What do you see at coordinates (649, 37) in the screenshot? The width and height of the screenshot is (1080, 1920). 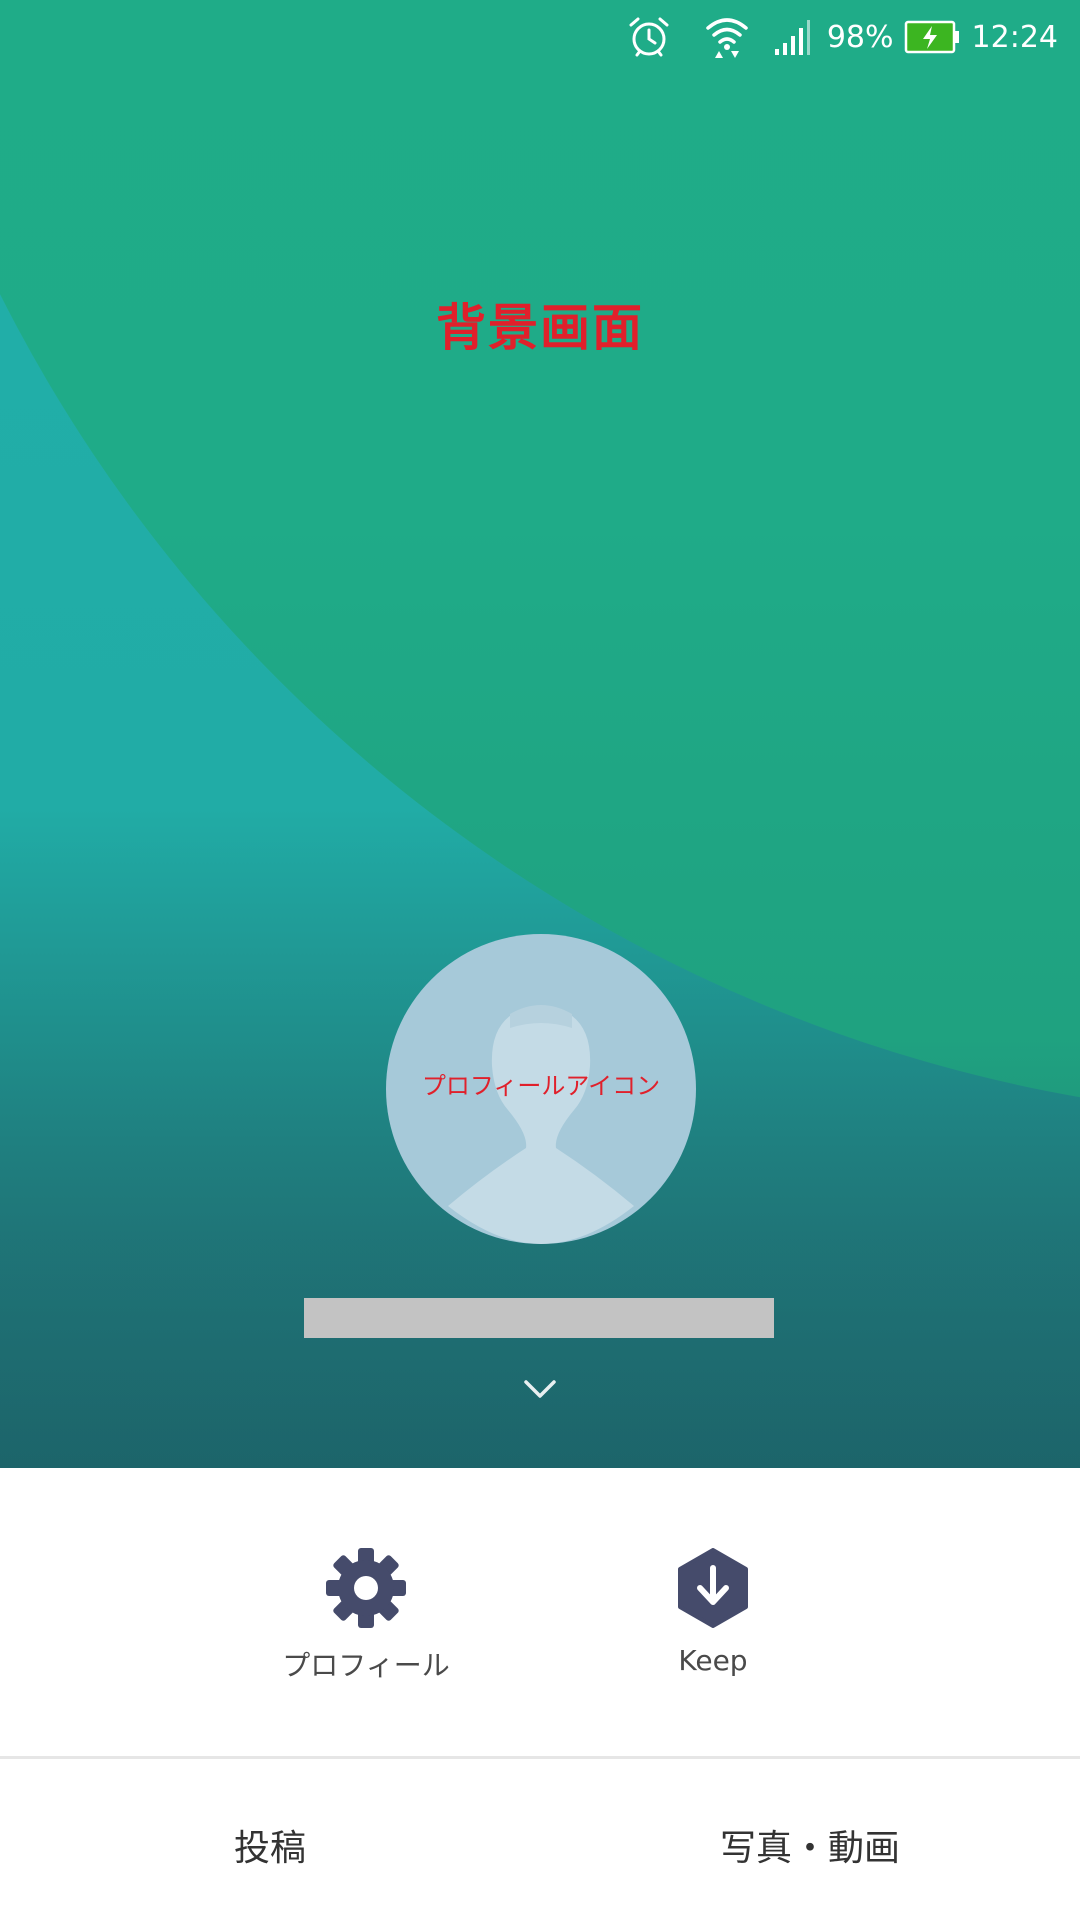 I see `alarm-icon` at bounding box center [649, 37].